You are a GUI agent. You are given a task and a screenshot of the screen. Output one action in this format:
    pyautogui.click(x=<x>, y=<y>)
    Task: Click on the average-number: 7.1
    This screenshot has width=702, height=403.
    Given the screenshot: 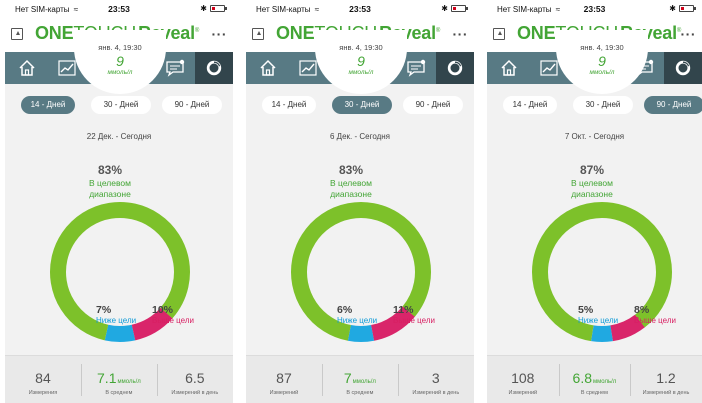 What is the action you would take?
    pyautogui.click(x=107, y=378)
    